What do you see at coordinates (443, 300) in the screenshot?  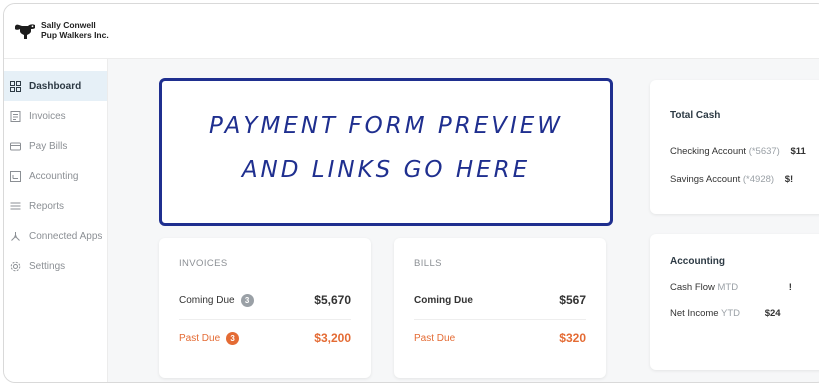 I see `bills-coming-due-label: Coming Due` at bounding box center [443, 300].